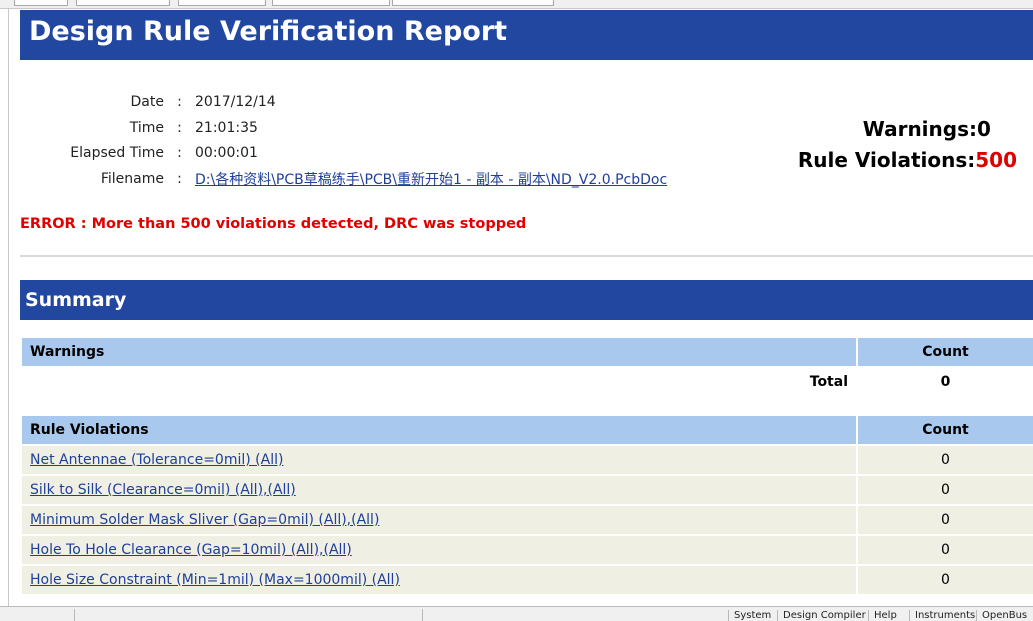 The image size is (1033, 621). I want to click on warnings-stat: Warnings:0, so click(907, 129).